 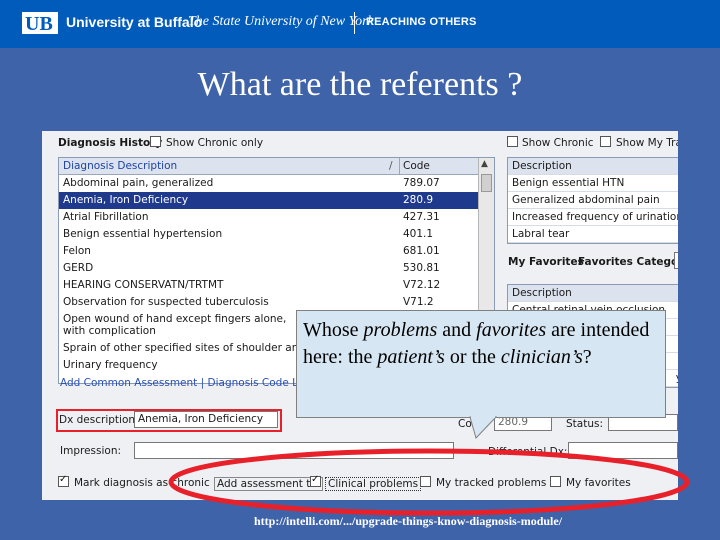 What do you see at coordinates (269, 217) in the screenshot?
I see `table-row: Atrial Fibrillation 427.31` at bounding box center [269, 217].